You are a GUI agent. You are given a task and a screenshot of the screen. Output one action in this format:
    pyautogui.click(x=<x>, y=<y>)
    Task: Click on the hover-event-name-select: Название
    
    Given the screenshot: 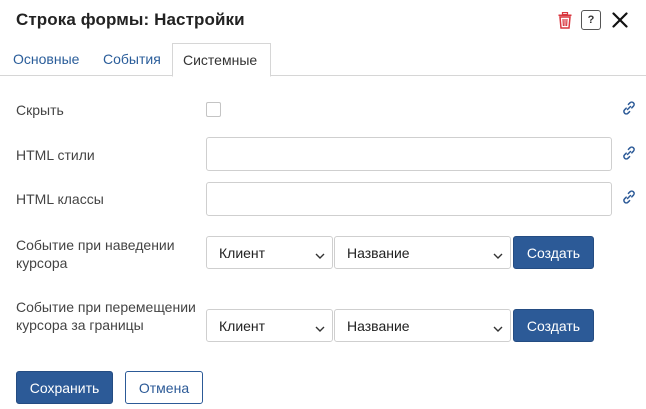 What is the action you would take?
    pyautogui.click(x=422, y=252)
    